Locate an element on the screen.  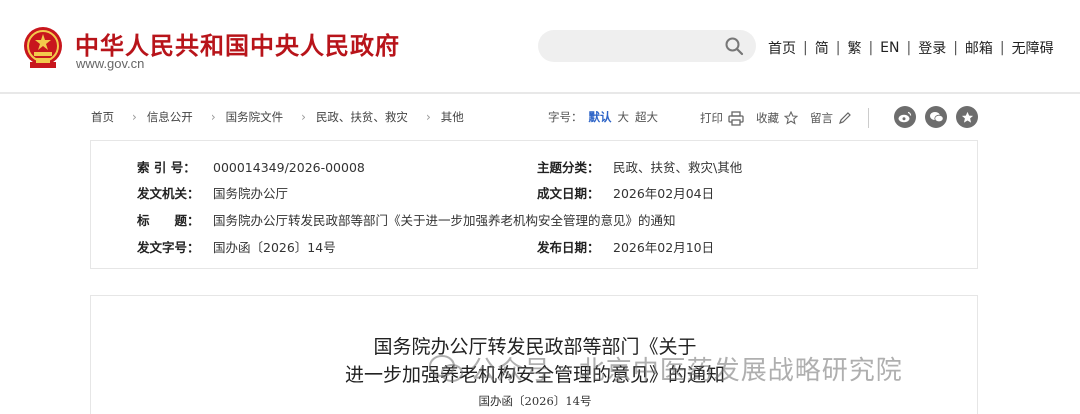
tools-divider is located at coordinates (868, 118).